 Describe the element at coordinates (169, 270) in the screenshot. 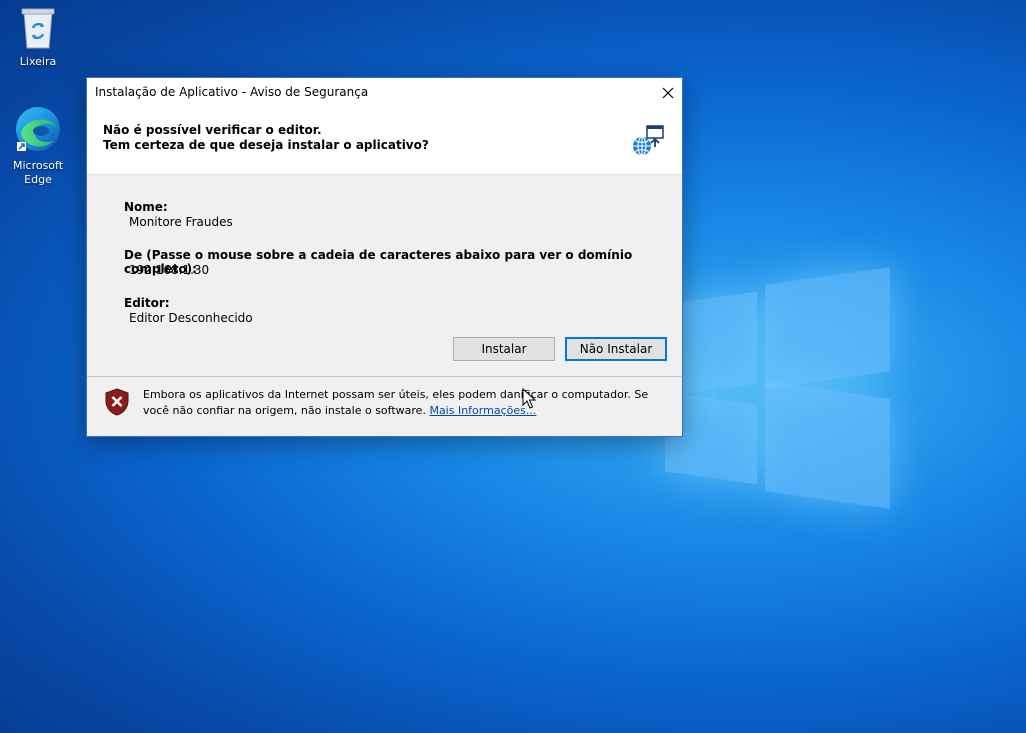

I see `from-value: 192.168.1.30` at that location.